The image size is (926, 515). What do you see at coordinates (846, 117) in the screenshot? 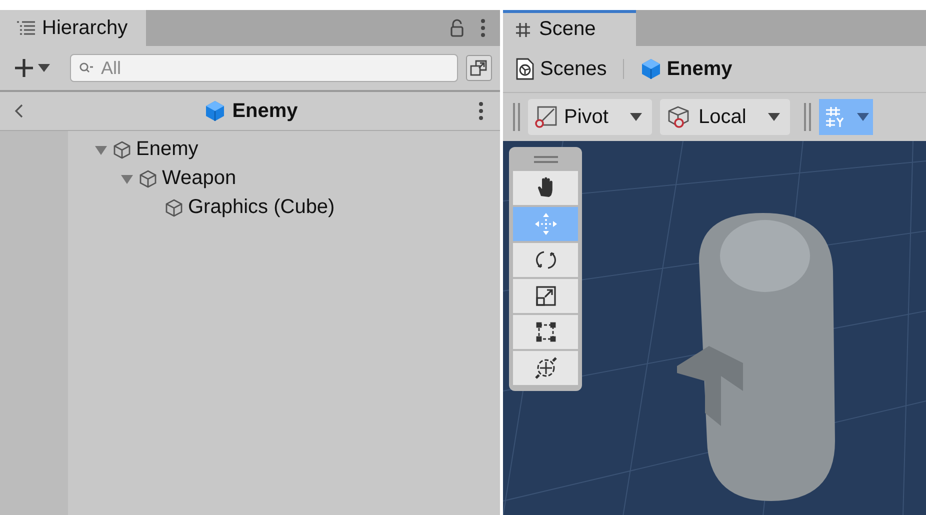
I see `grid-snap-toggle` at bounding box center [846, 117].